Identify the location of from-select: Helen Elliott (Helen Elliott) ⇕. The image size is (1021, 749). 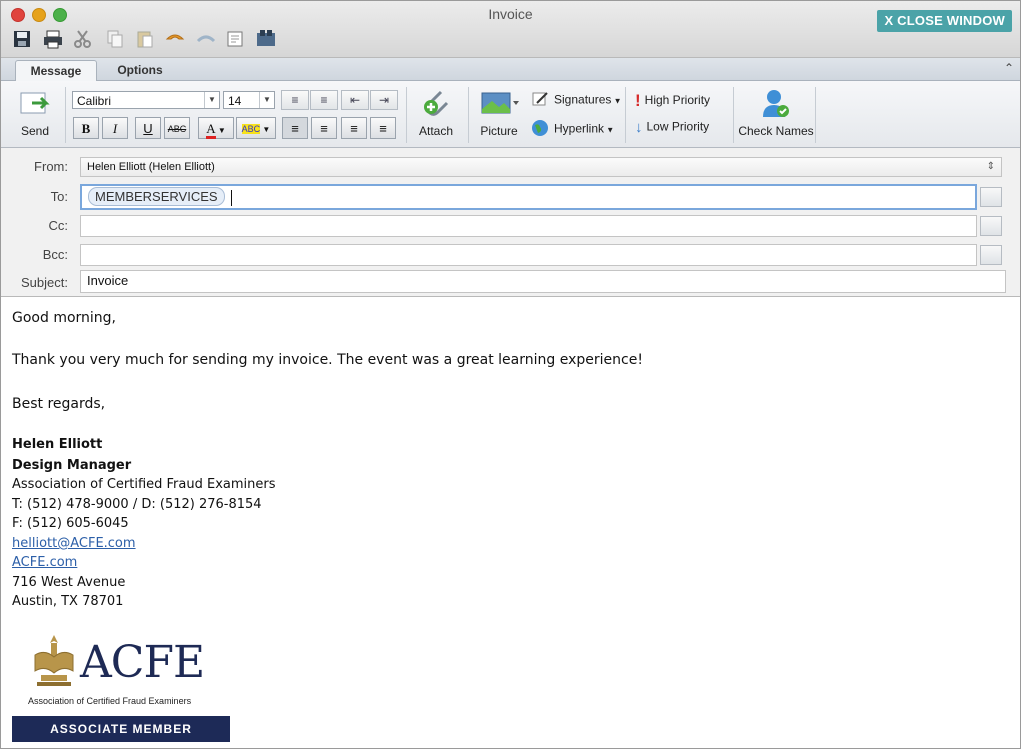
(541, 167).